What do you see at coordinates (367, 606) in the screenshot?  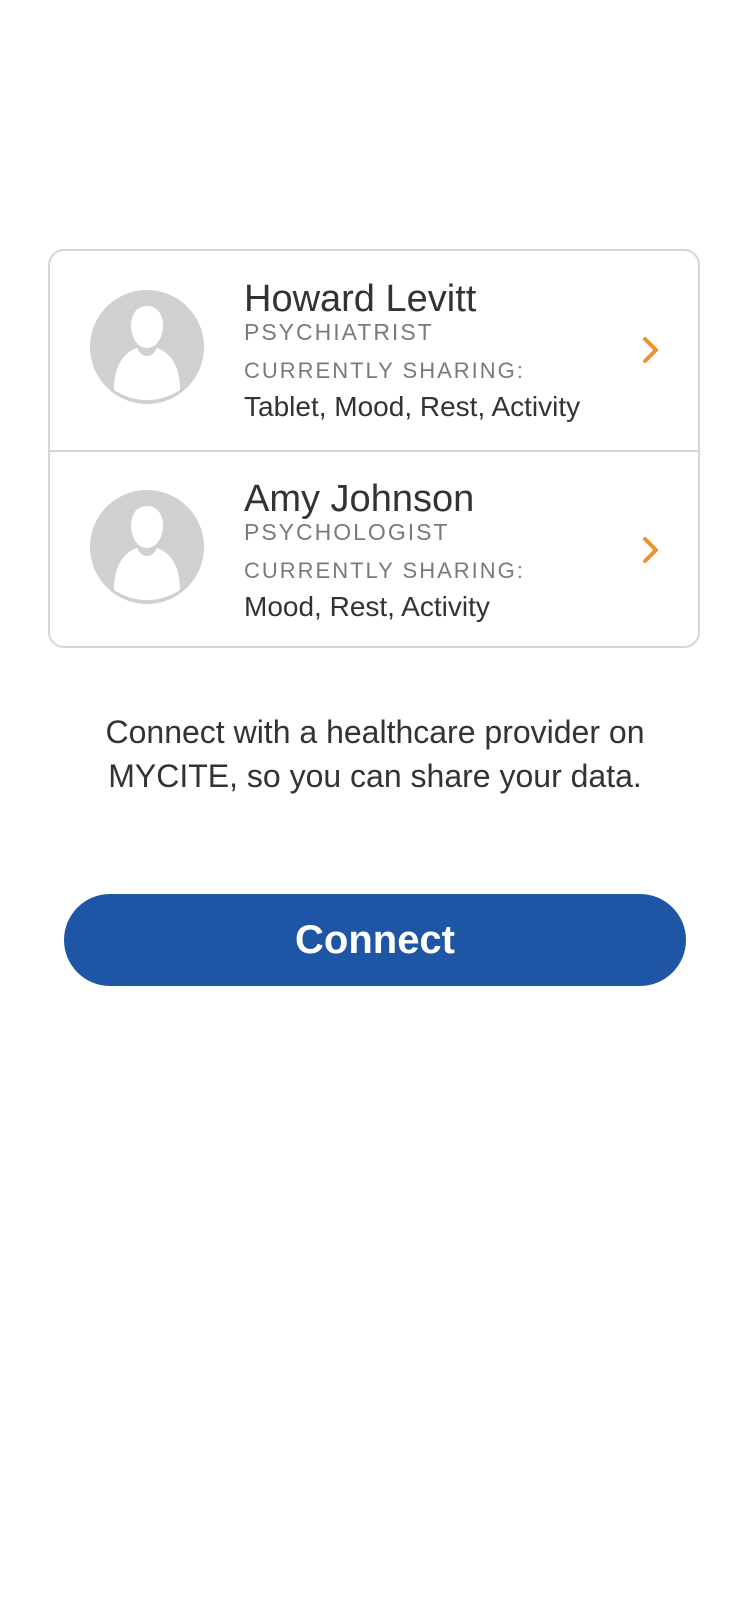 I see `sharing-value: Mood, Rest, Activity` at bounding box center [367, 606].